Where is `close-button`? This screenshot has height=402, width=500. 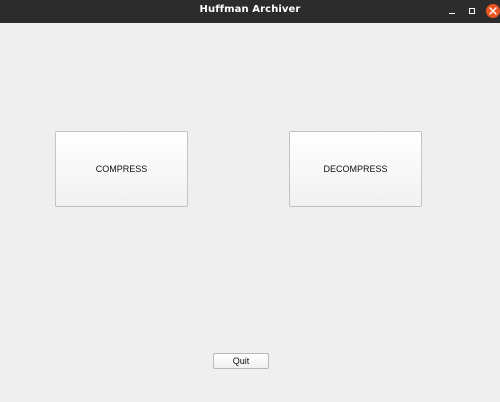 close-button is located at coordinates (493, 11).